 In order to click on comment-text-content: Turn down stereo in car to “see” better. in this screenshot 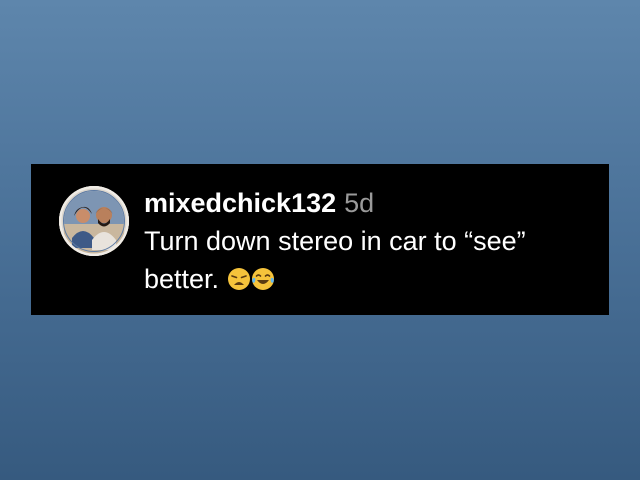, I will do `click(335, 260)`.